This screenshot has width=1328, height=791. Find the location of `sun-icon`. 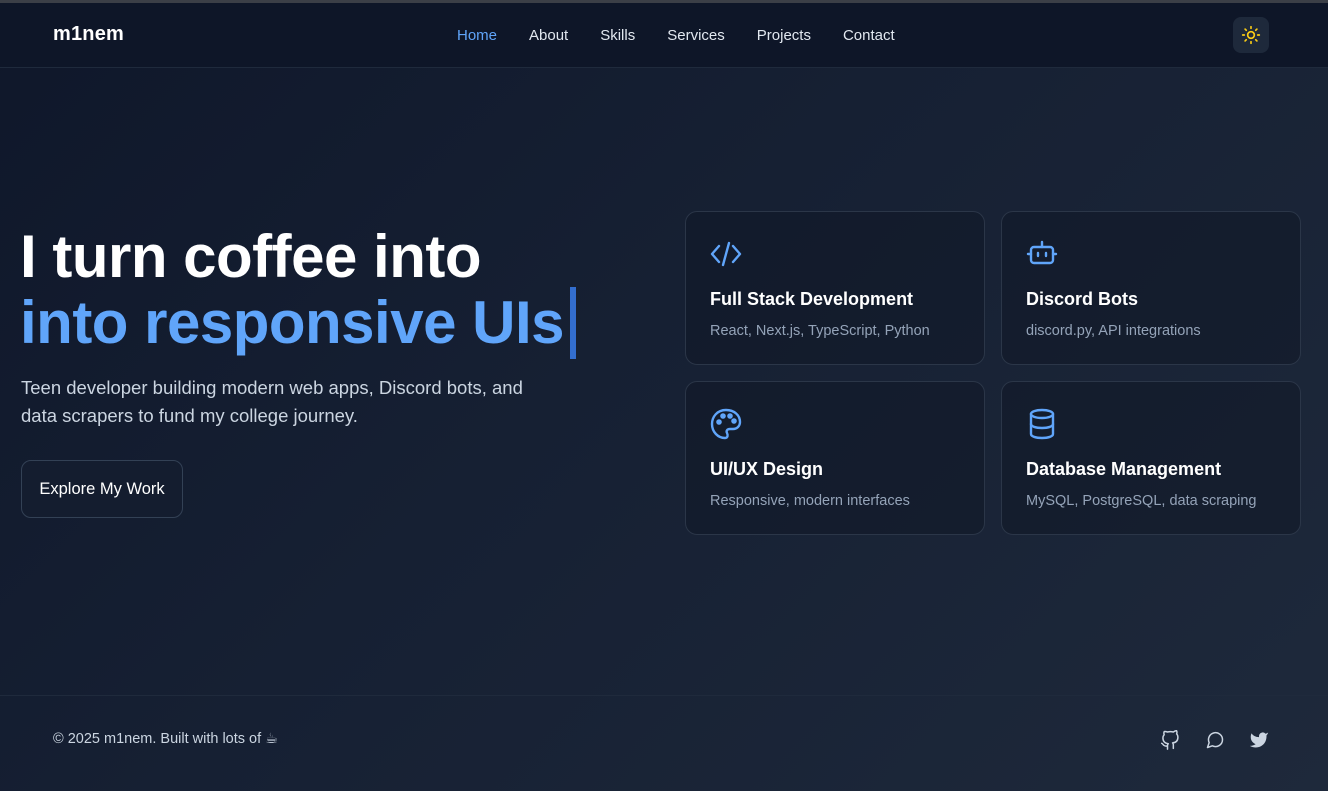

sun-icon is located at coordinates (1251, 35).